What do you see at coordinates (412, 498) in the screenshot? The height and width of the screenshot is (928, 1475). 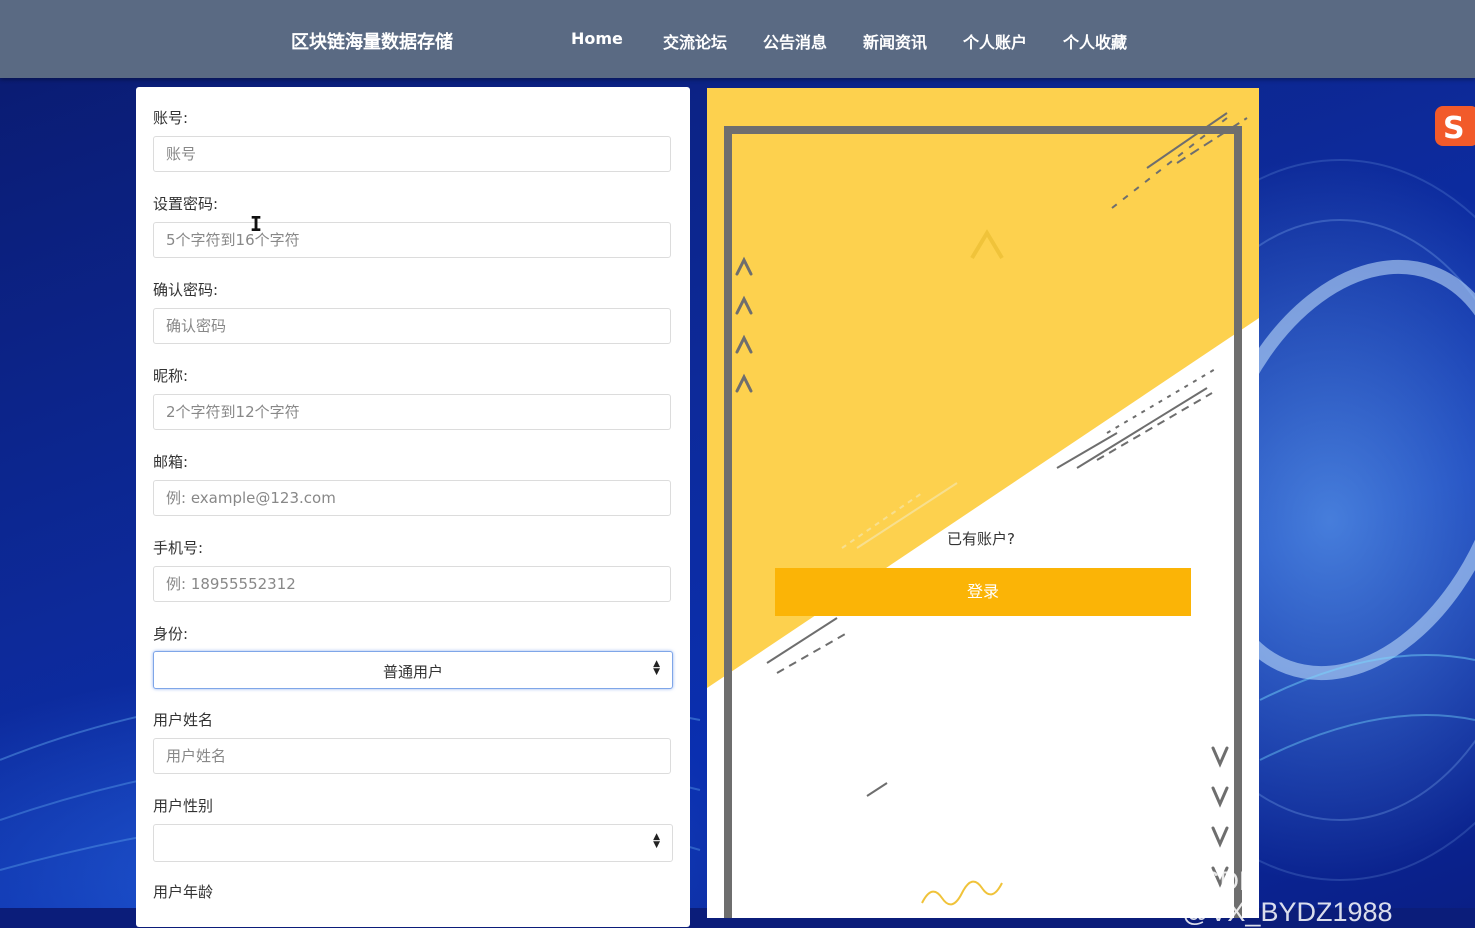 I see `email-input` at bounding box center [412, 498].